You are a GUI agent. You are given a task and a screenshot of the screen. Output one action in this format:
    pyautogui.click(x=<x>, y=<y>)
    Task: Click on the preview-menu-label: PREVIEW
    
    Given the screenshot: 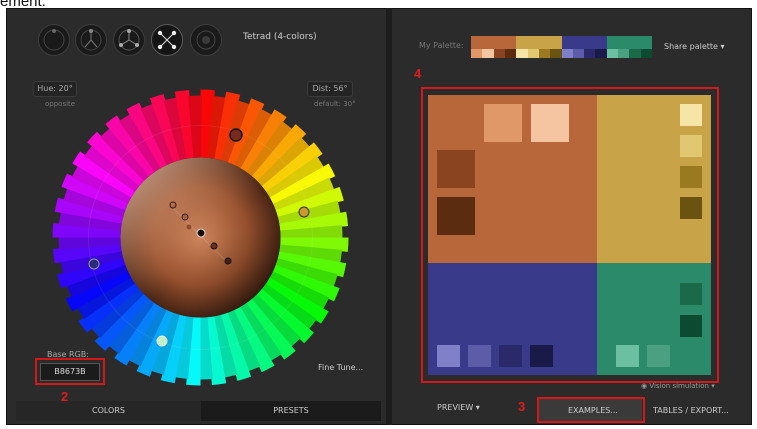 What is the action you would take?
    pyautogui.click(x=455, y=407)
    